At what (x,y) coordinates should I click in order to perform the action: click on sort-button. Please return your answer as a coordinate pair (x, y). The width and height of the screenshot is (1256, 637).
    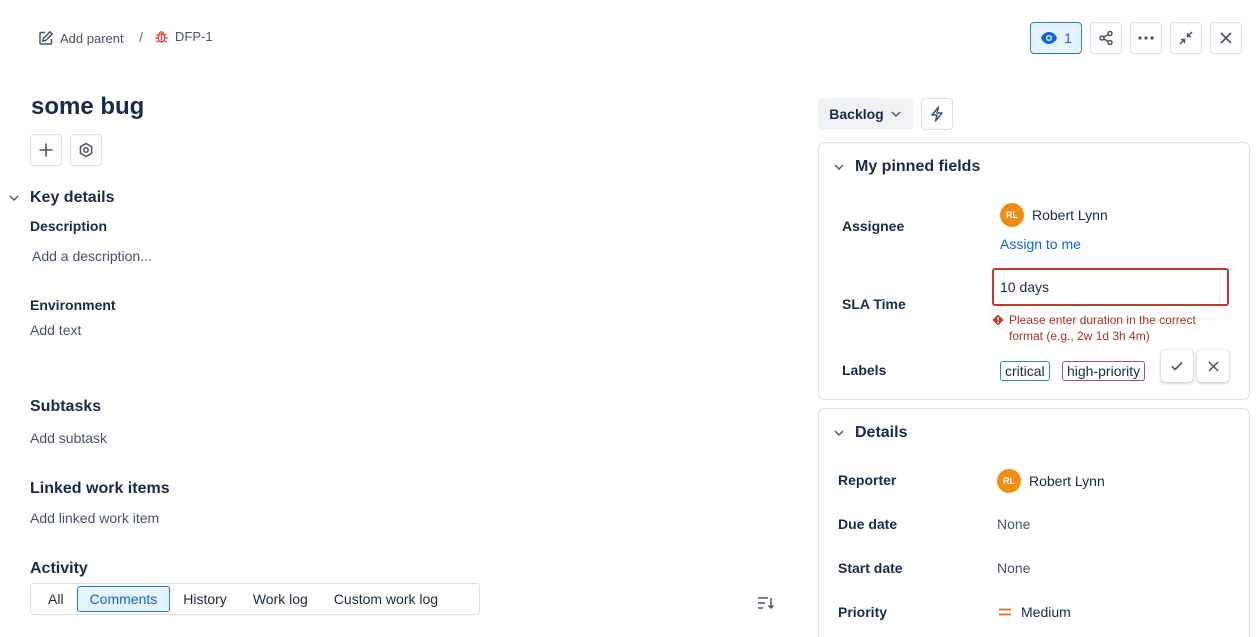
    Looking at the image, I should click on (766, 603).